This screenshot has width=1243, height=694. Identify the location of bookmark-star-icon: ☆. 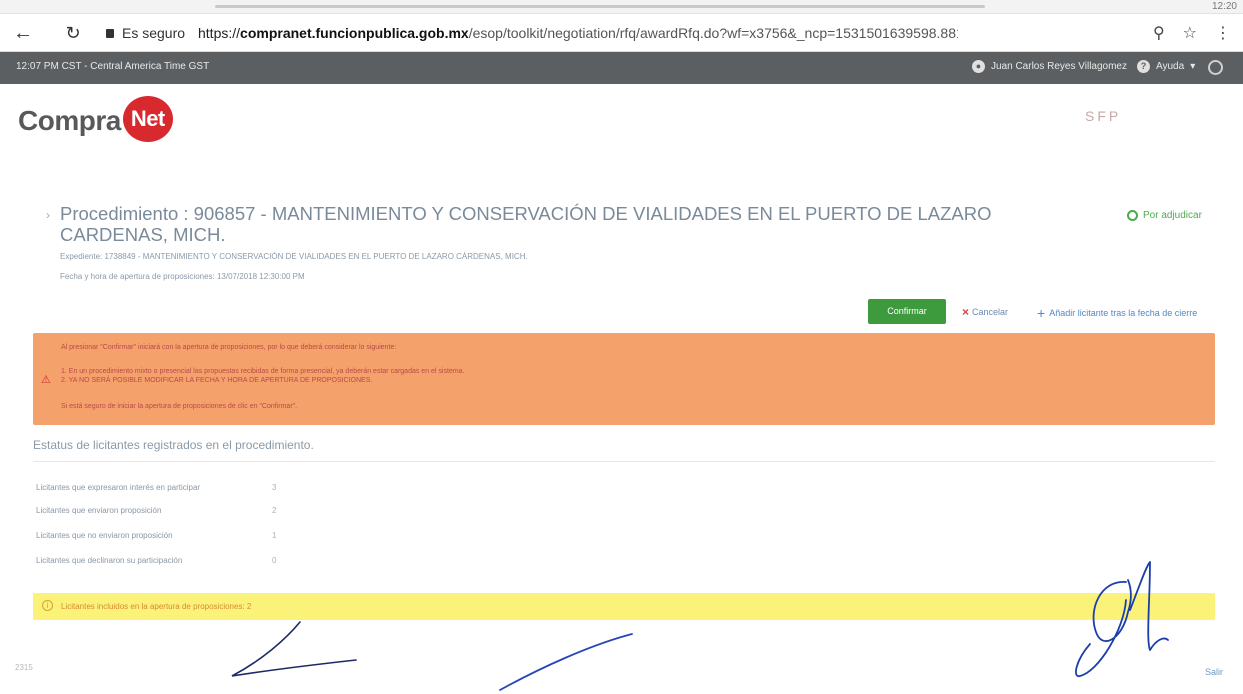
(1190, 33).